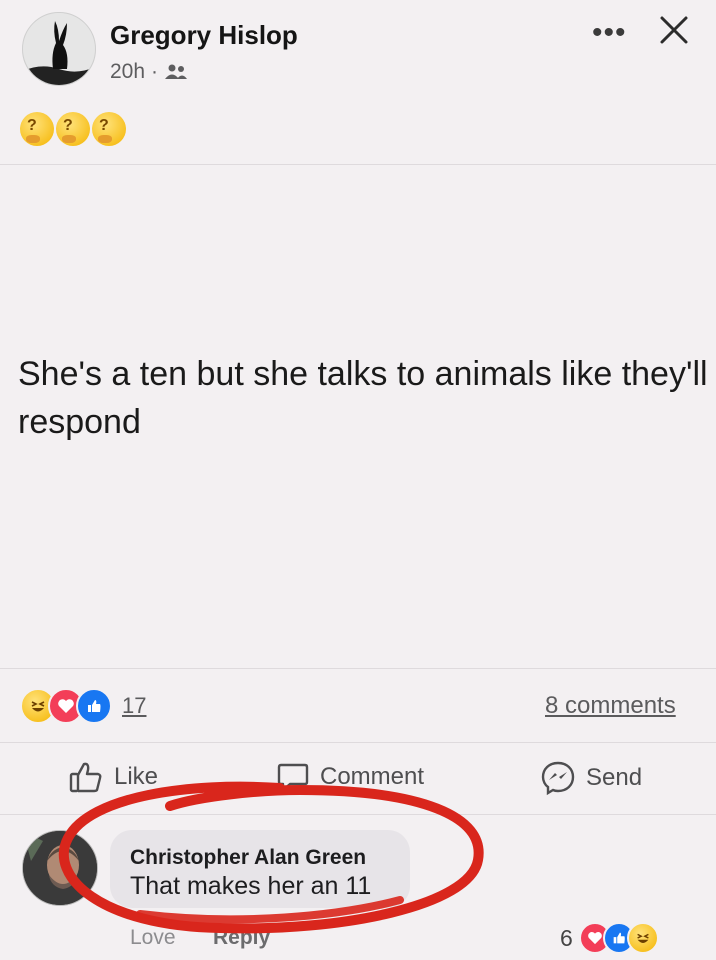  What do you see at coordinates (642, 938) in the screenshot?
I see `haha-reaction-icon` at bounding box center [642, 938].